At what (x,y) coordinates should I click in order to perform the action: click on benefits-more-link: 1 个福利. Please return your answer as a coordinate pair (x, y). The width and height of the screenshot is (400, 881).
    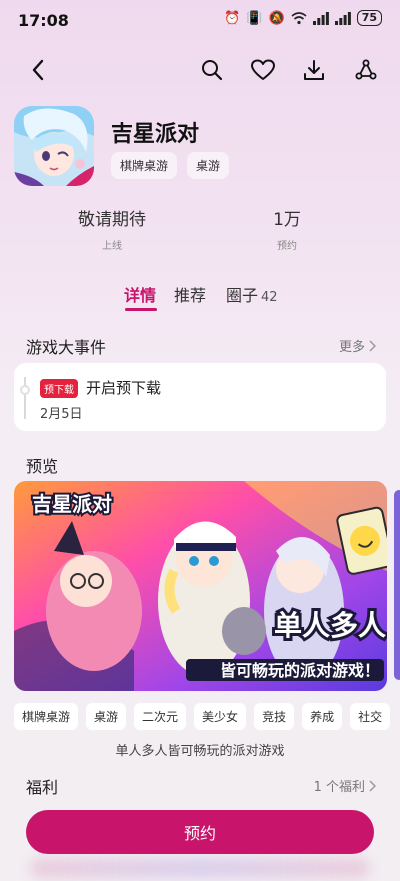
    Looking at the image, I should click on (345, 785).